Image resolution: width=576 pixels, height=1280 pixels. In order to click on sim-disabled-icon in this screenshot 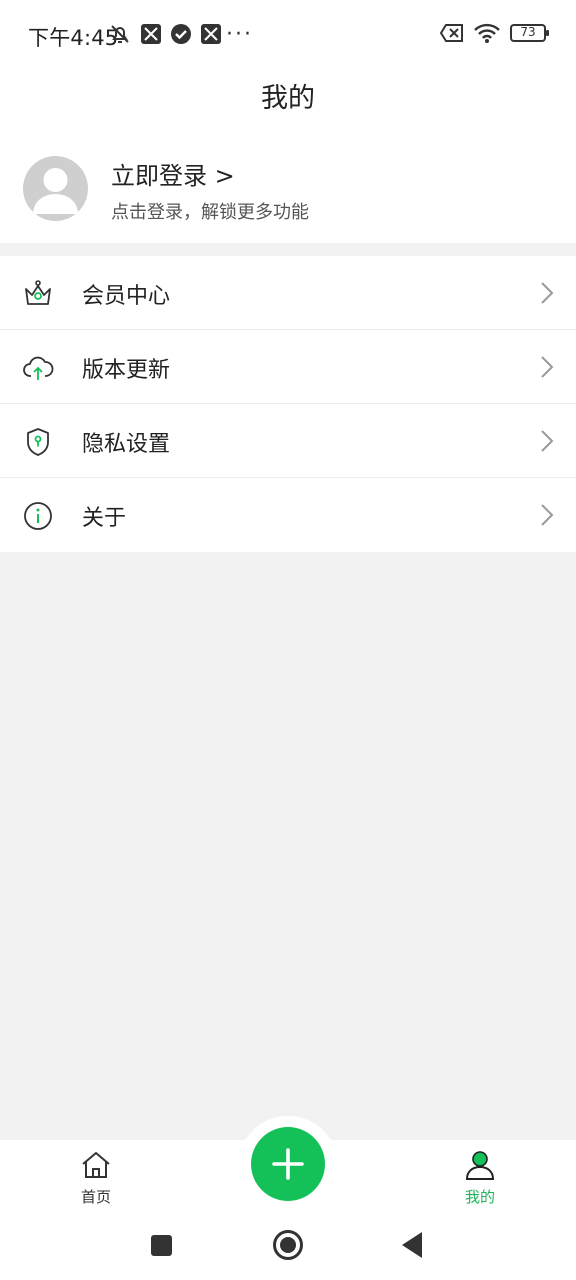, I will do `click(451, 33)`.